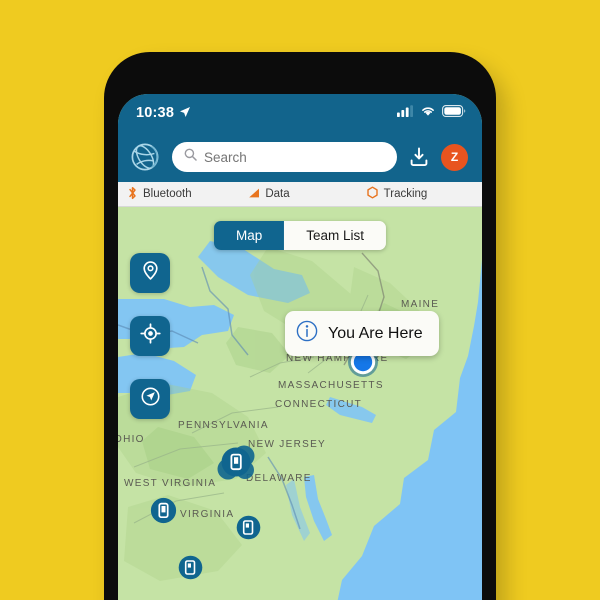 The width and height of the screenshot is (600, 600). I want to click on tab-team-list: Team List, so click(335, 235).